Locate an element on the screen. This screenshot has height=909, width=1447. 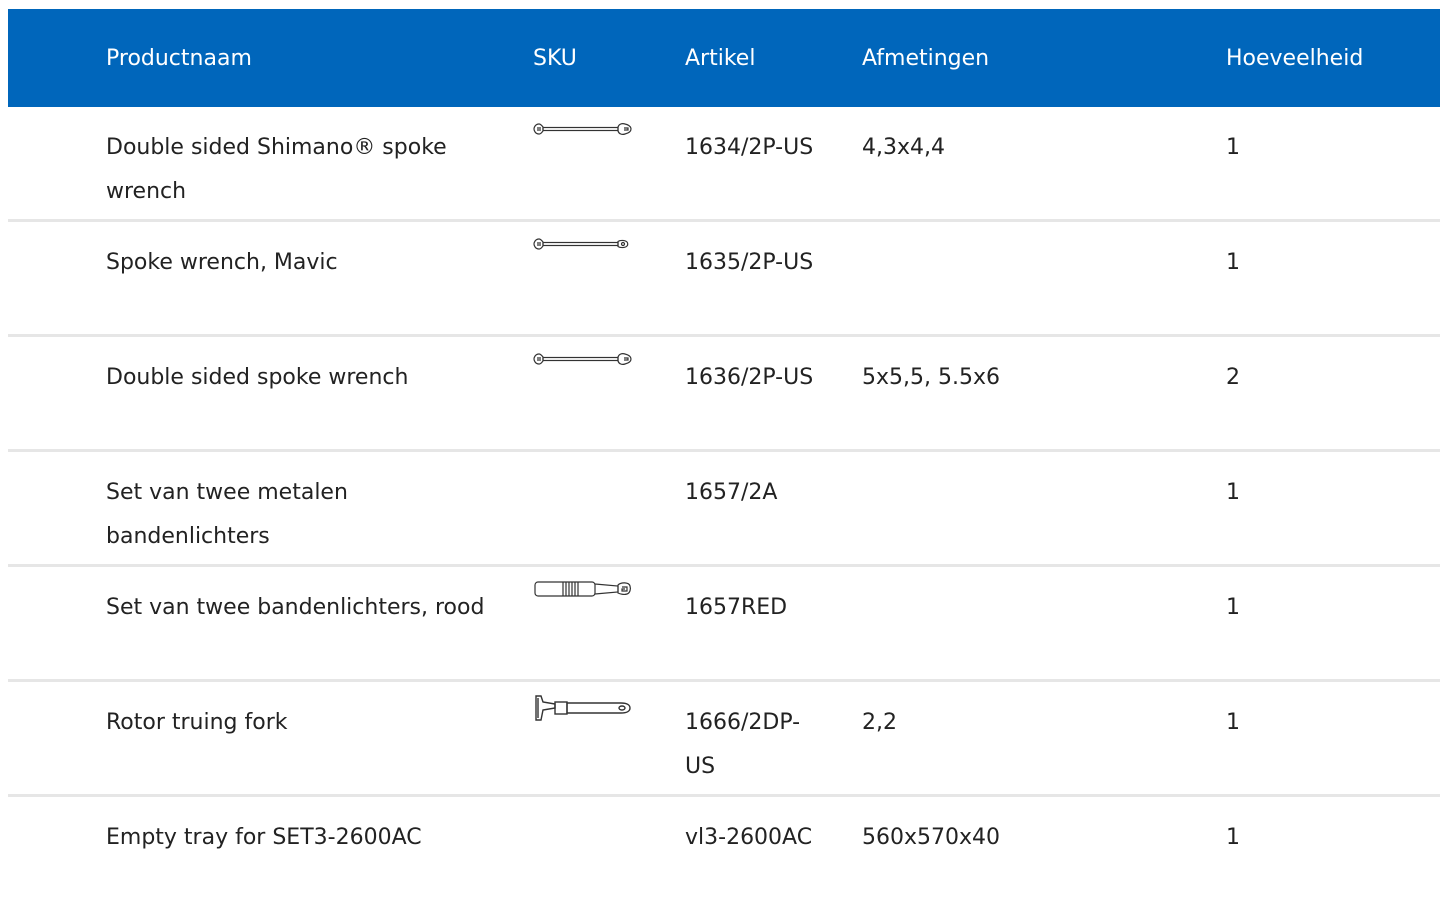
product-name: Spoke wrench, Mavic is located at coordinates (222, 262).